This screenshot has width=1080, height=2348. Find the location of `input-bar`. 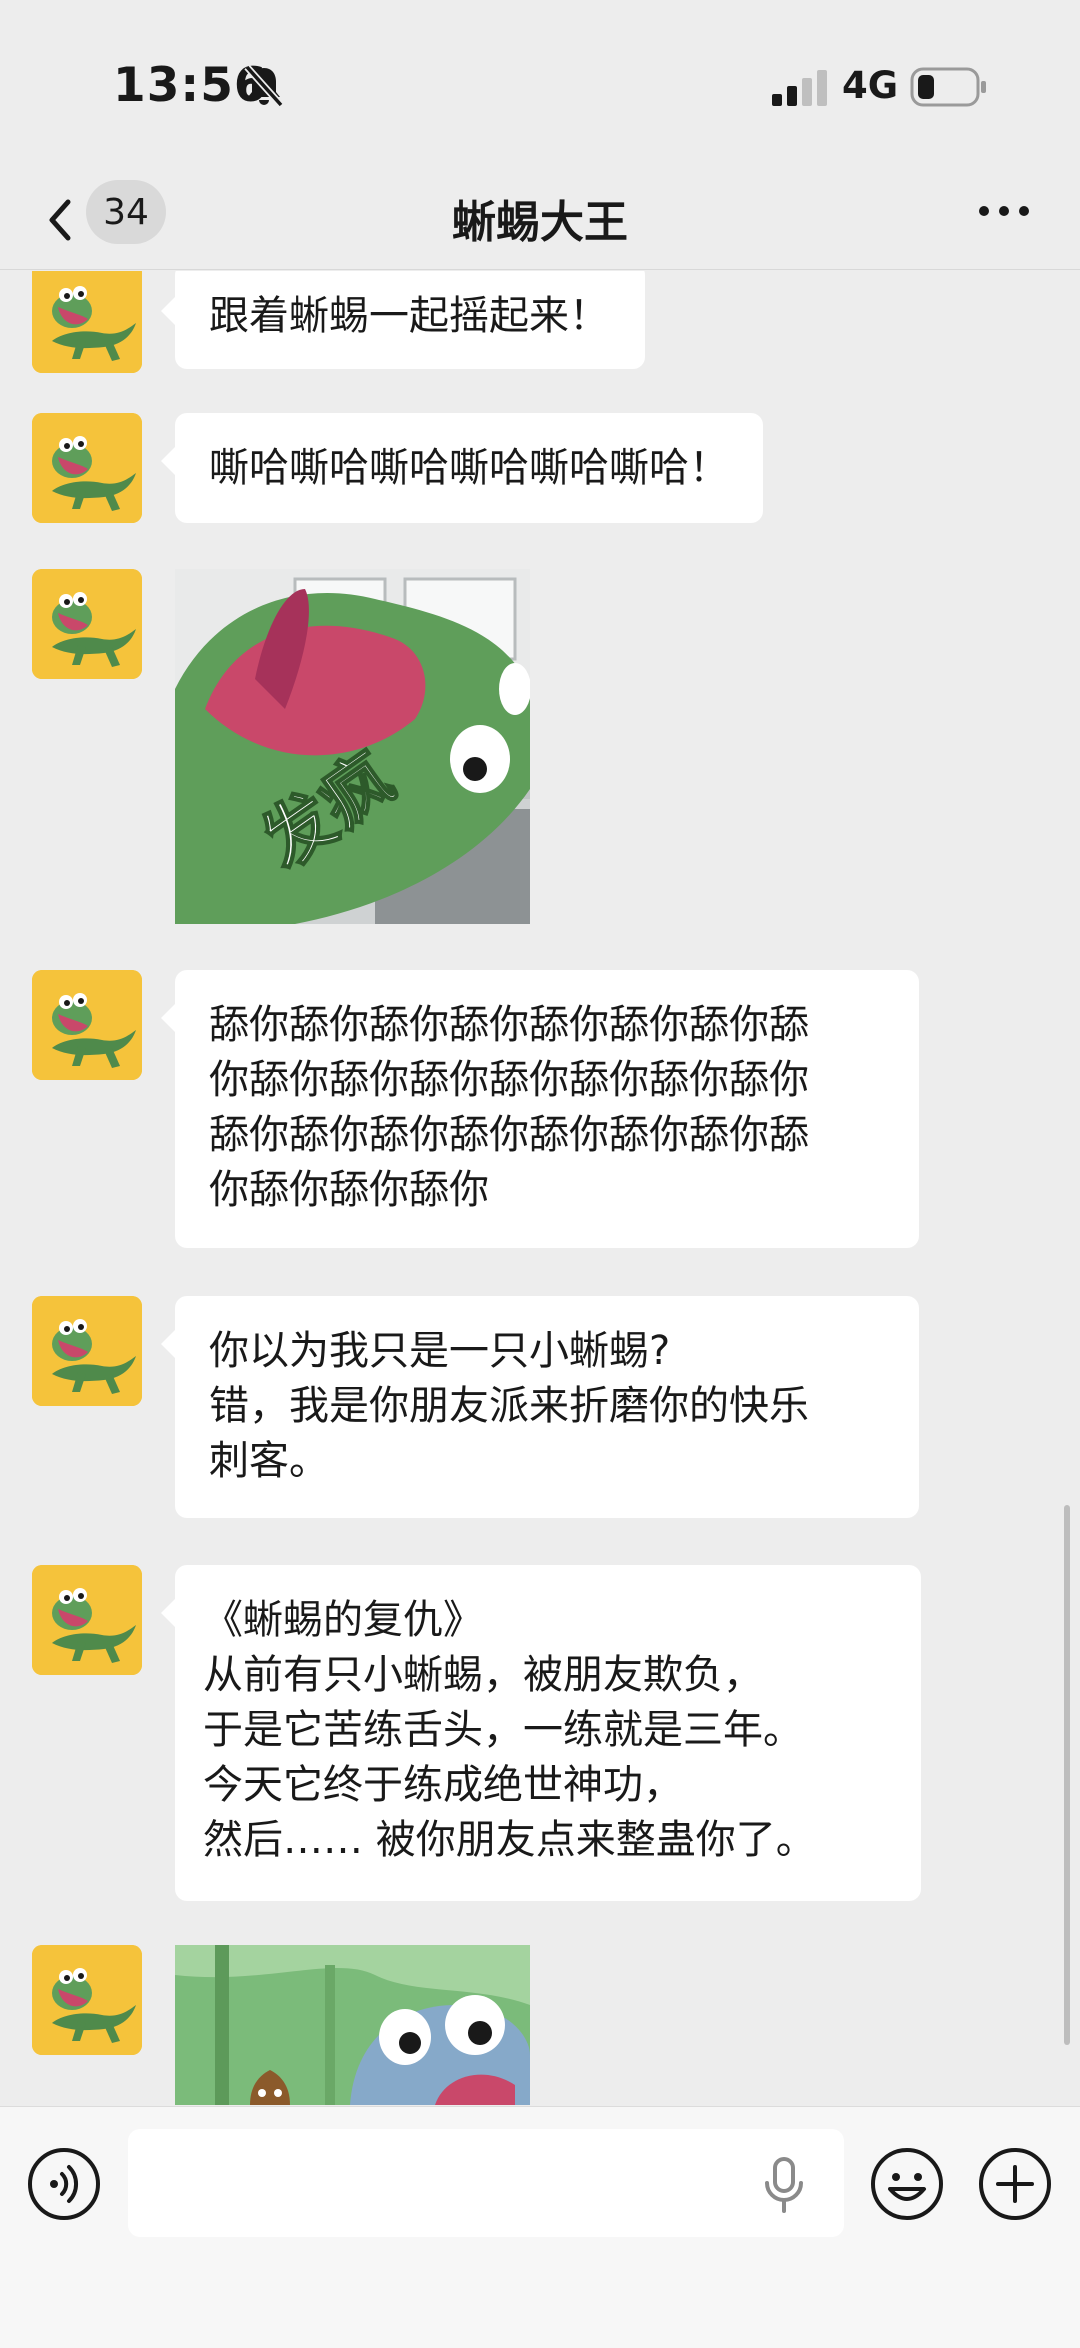

input-bar is located at coordinates (540, 2227).